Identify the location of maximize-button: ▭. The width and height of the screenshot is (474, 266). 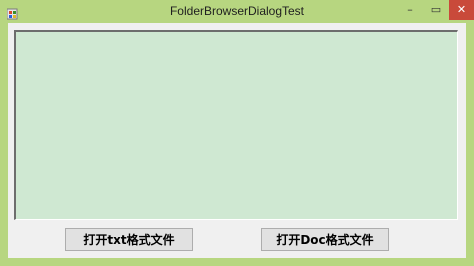
(436, 10).